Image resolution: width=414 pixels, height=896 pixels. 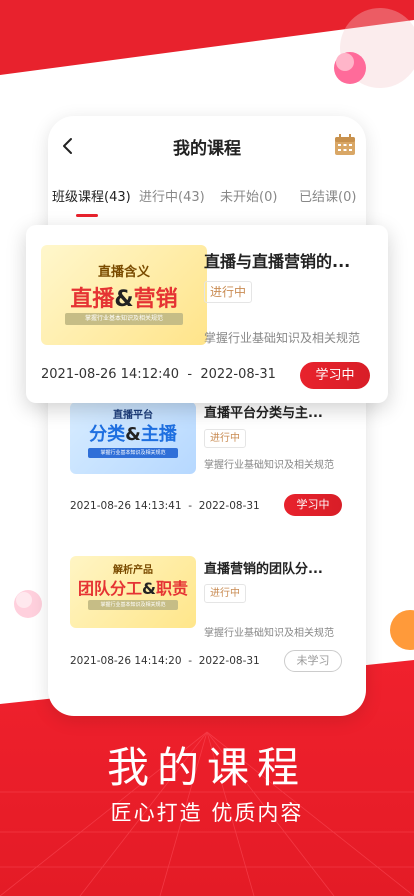 I want to click on course-thumbnail: 直播平台 分类&主播 掌握行业基本知识及相关规范, so click(x=133, y=438).